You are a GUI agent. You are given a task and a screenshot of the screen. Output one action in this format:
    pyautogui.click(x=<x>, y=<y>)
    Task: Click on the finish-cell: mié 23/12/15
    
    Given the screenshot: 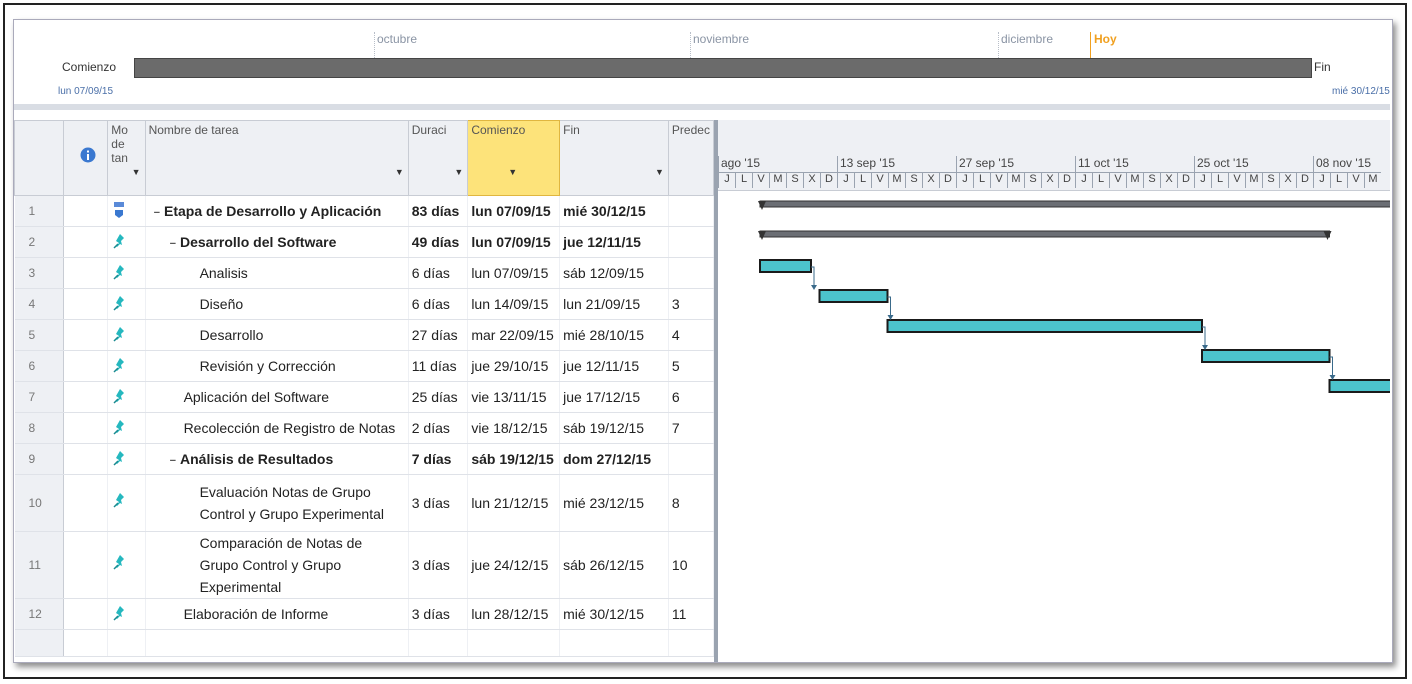 What is the action you would take?
    pyautogui.click(x=614, y=503)
    